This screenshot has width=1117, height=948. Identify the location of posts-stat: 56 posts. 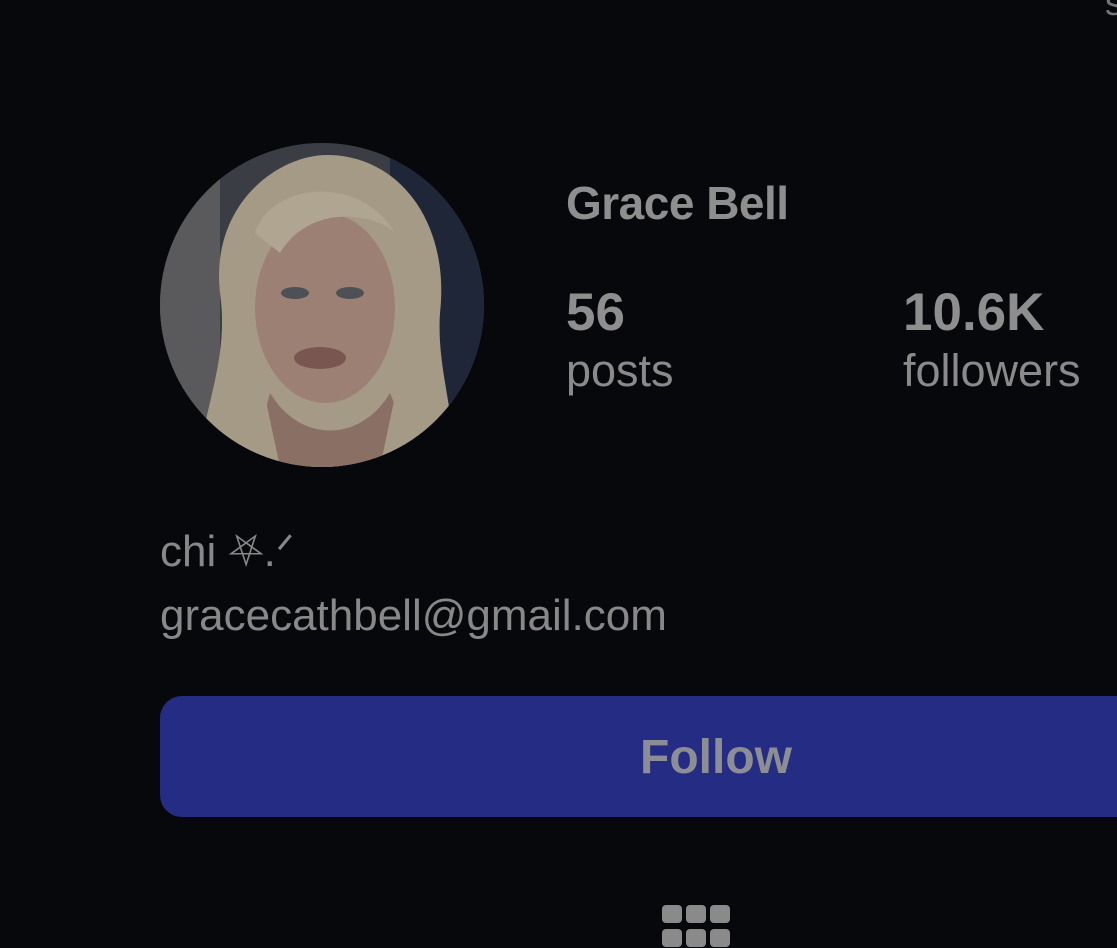
(620, 340).